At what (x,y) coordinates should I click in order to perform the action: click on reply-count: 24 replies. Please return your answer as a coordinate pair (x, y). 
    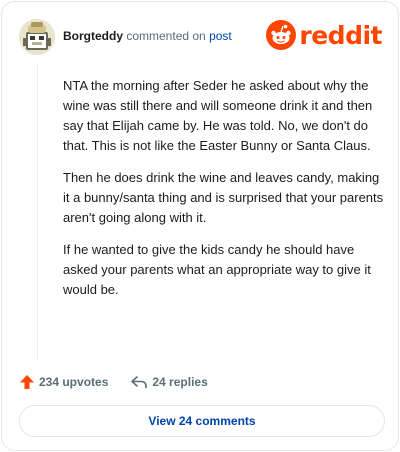
    Looking at the image, I should click on (180, 382).